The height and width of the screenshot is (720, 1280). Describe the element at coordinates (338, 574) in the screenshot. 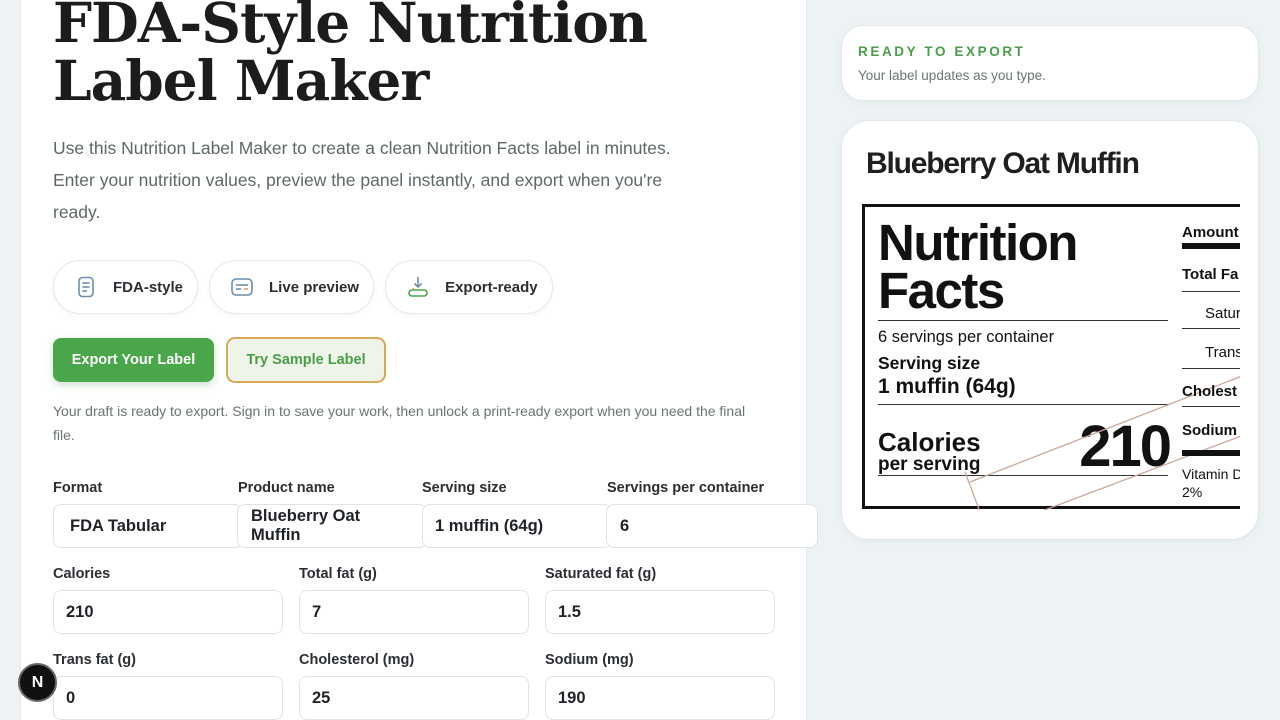

I see `total-fat-label: Total fat (g)` at that location.